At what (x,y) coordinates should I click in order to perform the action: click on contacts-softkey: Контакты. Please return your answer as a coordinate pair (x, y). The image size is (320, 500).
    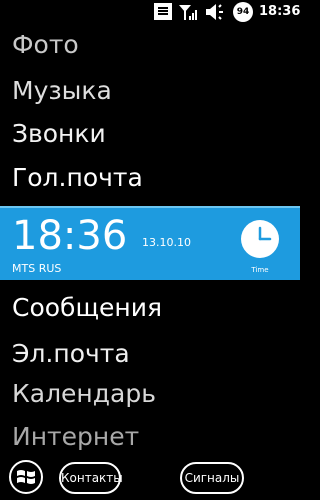
    Looking at the image, I should click on (91, 478).